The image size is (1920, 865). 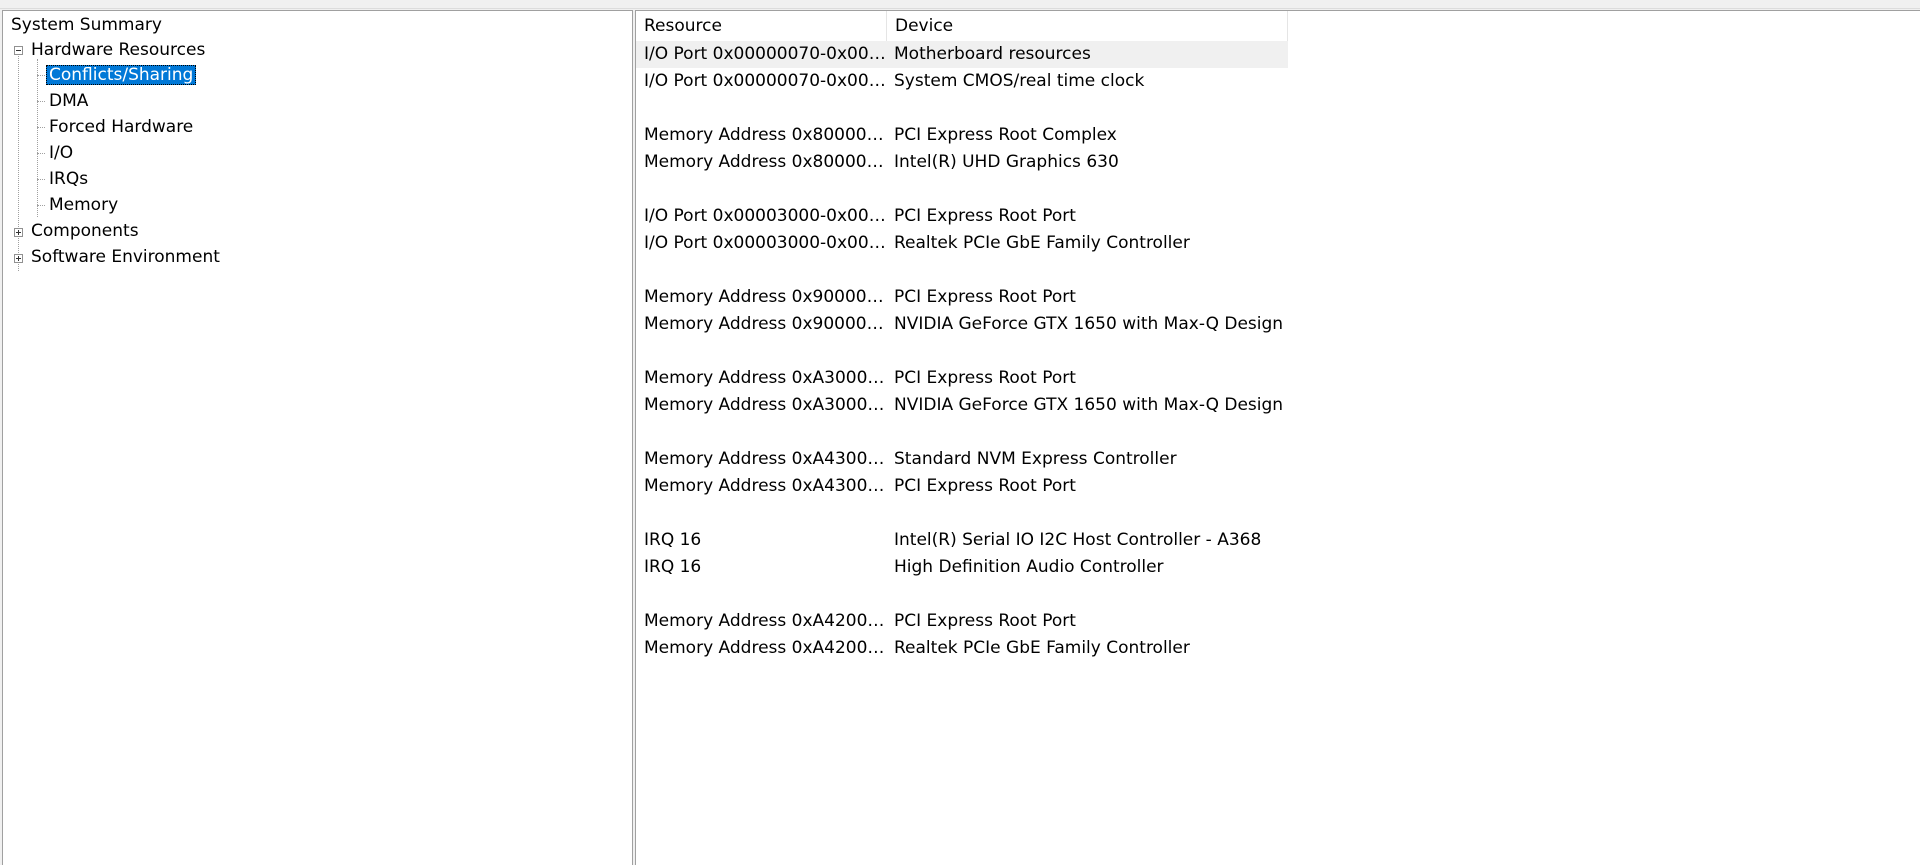 What do you see at coordinates (761, 26) in the screenshot?
I see `column-header-resource: Resource` at bounding box center [761, 26].